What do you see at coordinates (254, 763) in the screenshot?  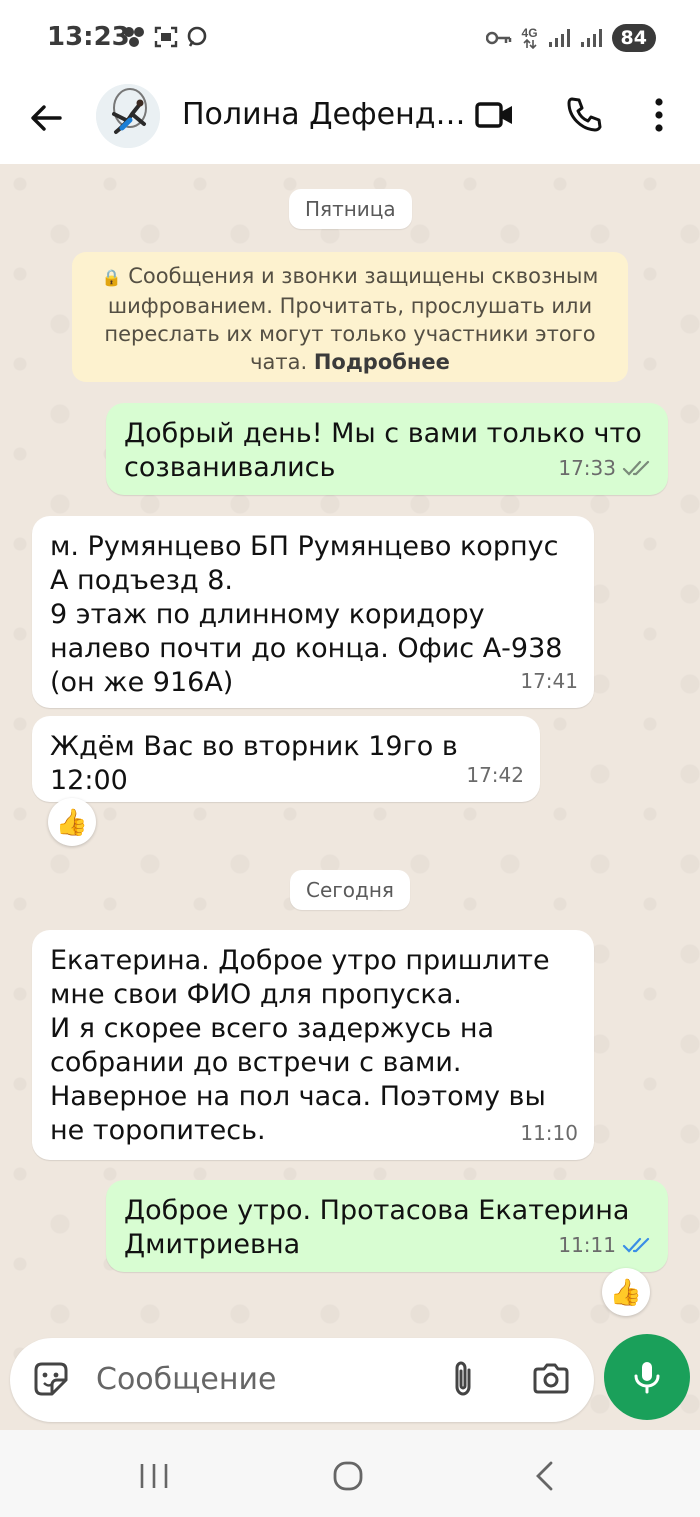 I see `message-text: Ждём Вас во вторник 19го в 12:00` at bounding box center [254, 763].